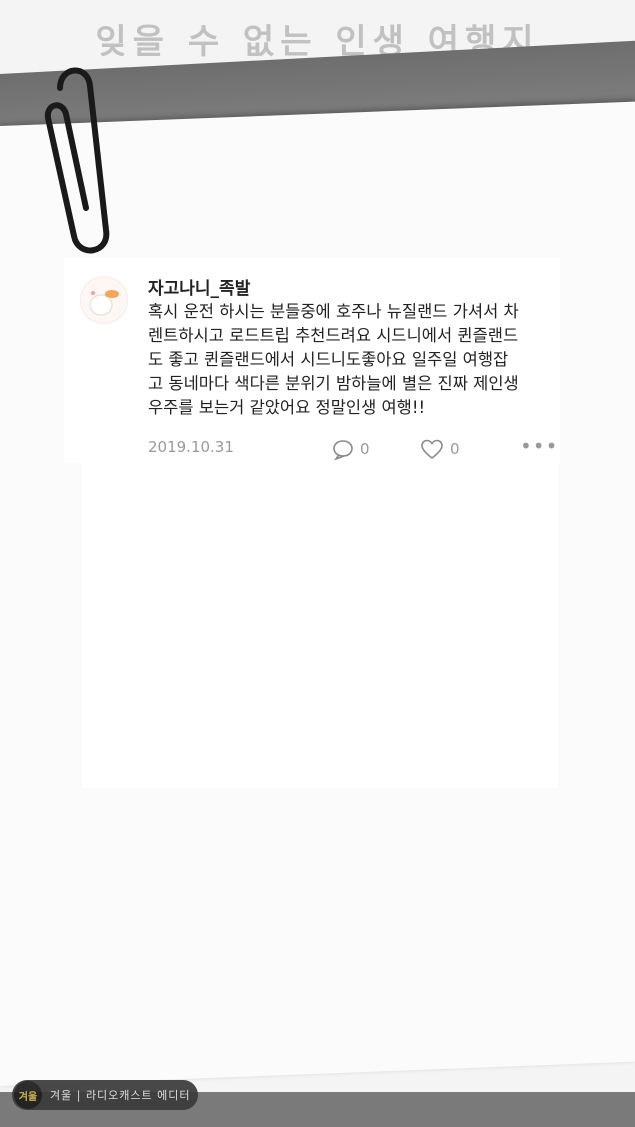 The height and width of the screenshot is (1127, 635). Describe the element at coordinates (539, 446) in the screenshot. I see `more-options-icon: •••` at that location.